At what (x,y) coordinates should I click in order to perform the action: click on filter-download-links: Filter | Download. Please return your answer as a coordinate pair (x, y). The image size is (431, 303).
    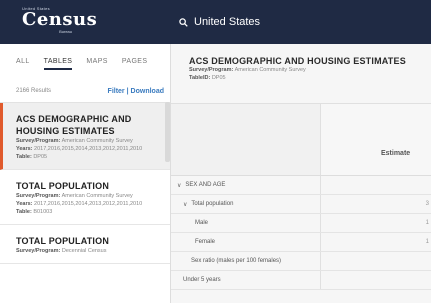
    Looking at the image, I should click on (136, 91).